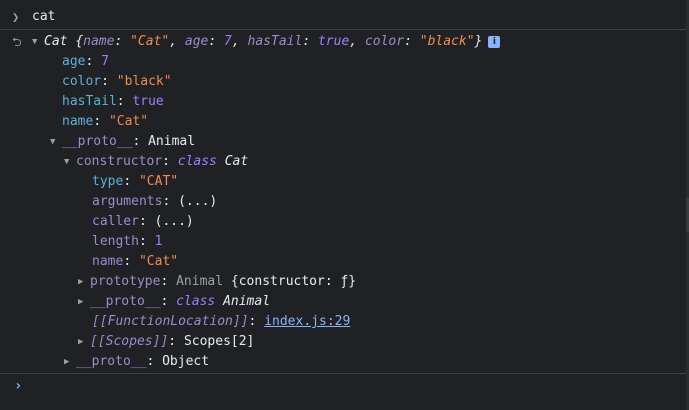  Describe the element at coordinates (127, 201) in the screenshot. I see `property-key: arguments` at that location.